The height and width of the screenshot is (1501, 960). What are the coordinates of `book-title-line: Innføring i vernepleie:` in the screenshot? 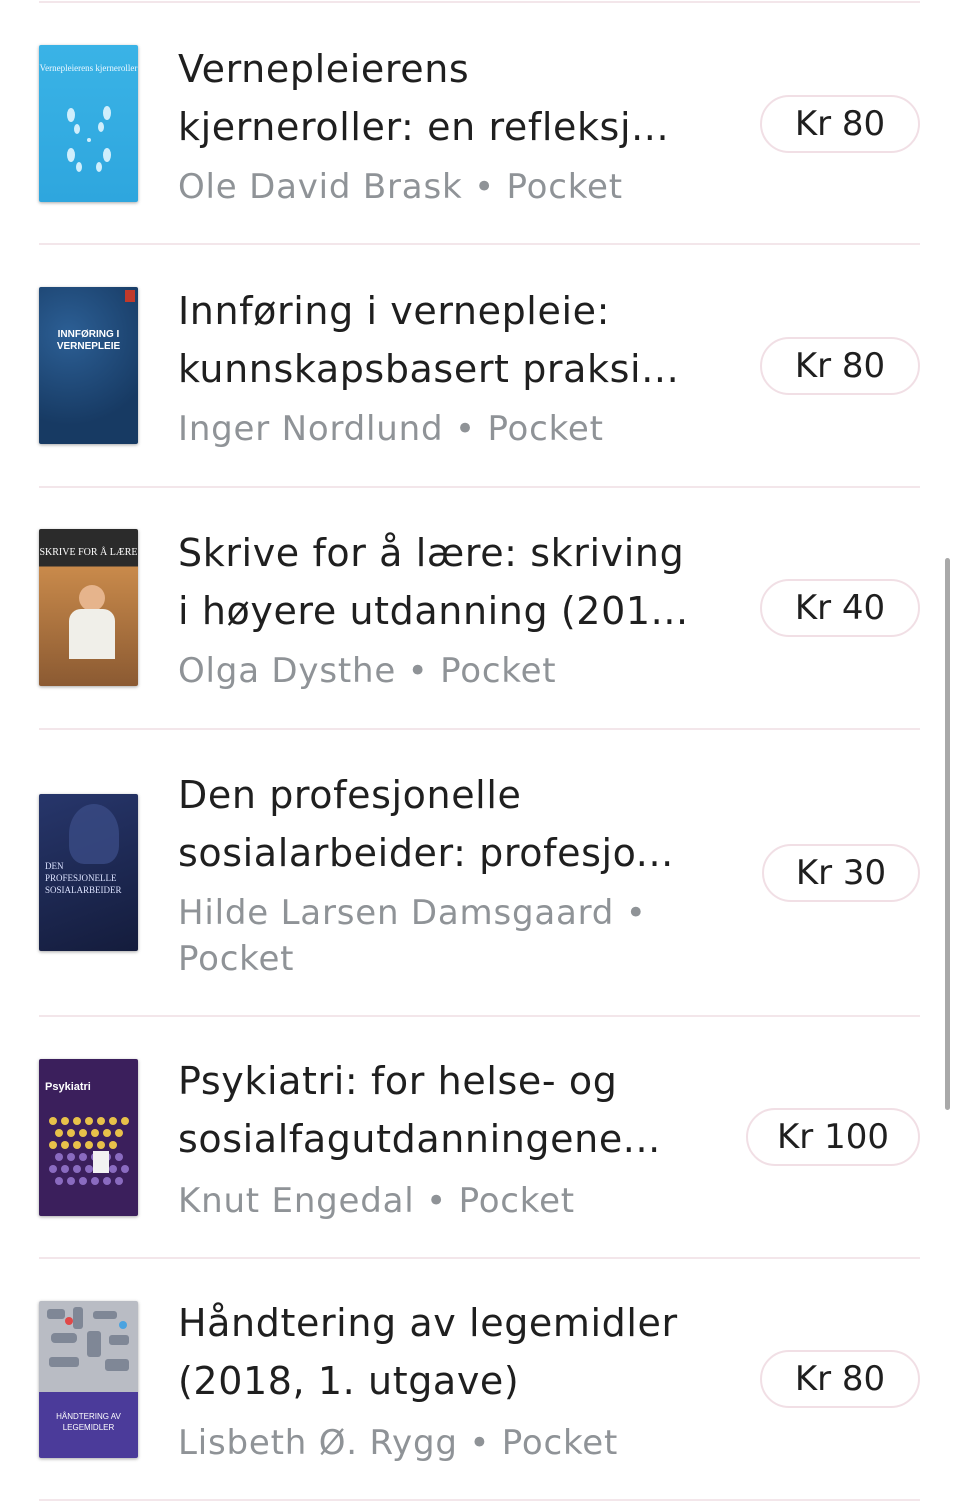 It's located at (394, 311).